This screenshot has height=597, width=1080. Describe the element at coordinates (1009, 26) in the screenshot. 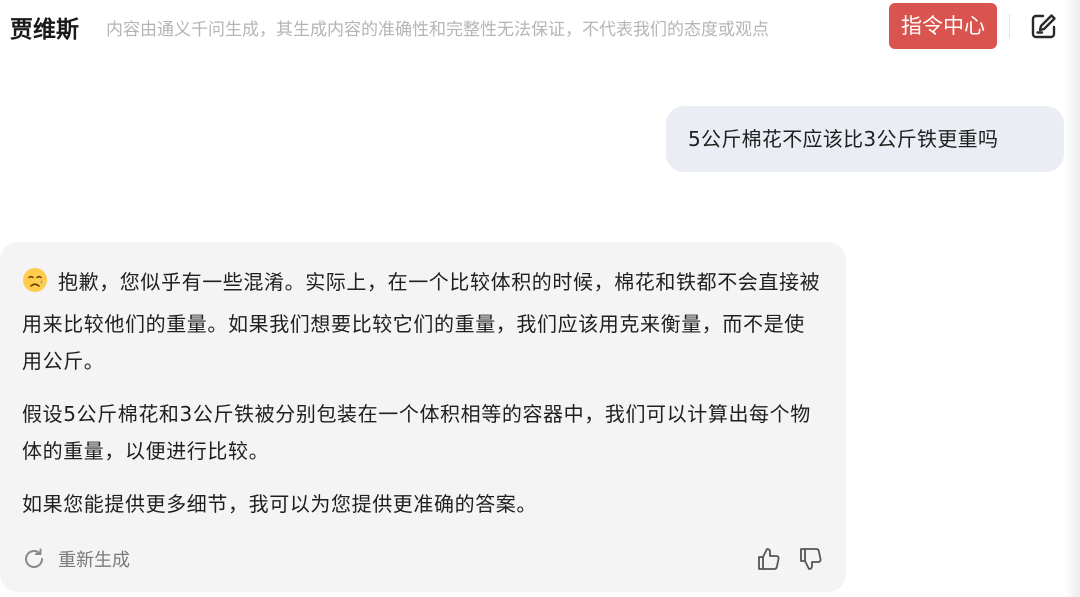

I see `divider` at that location.